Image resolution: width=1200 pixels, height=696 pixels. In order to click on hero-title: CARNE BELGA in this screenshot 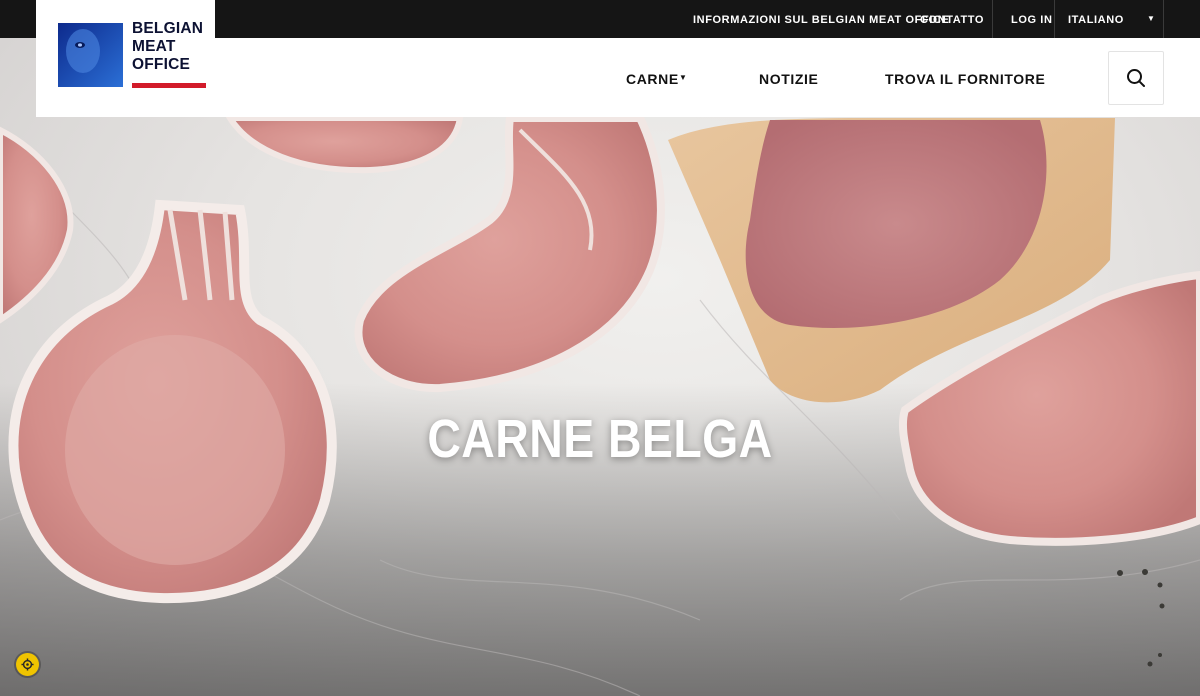, I will do `click(600, 439)`.